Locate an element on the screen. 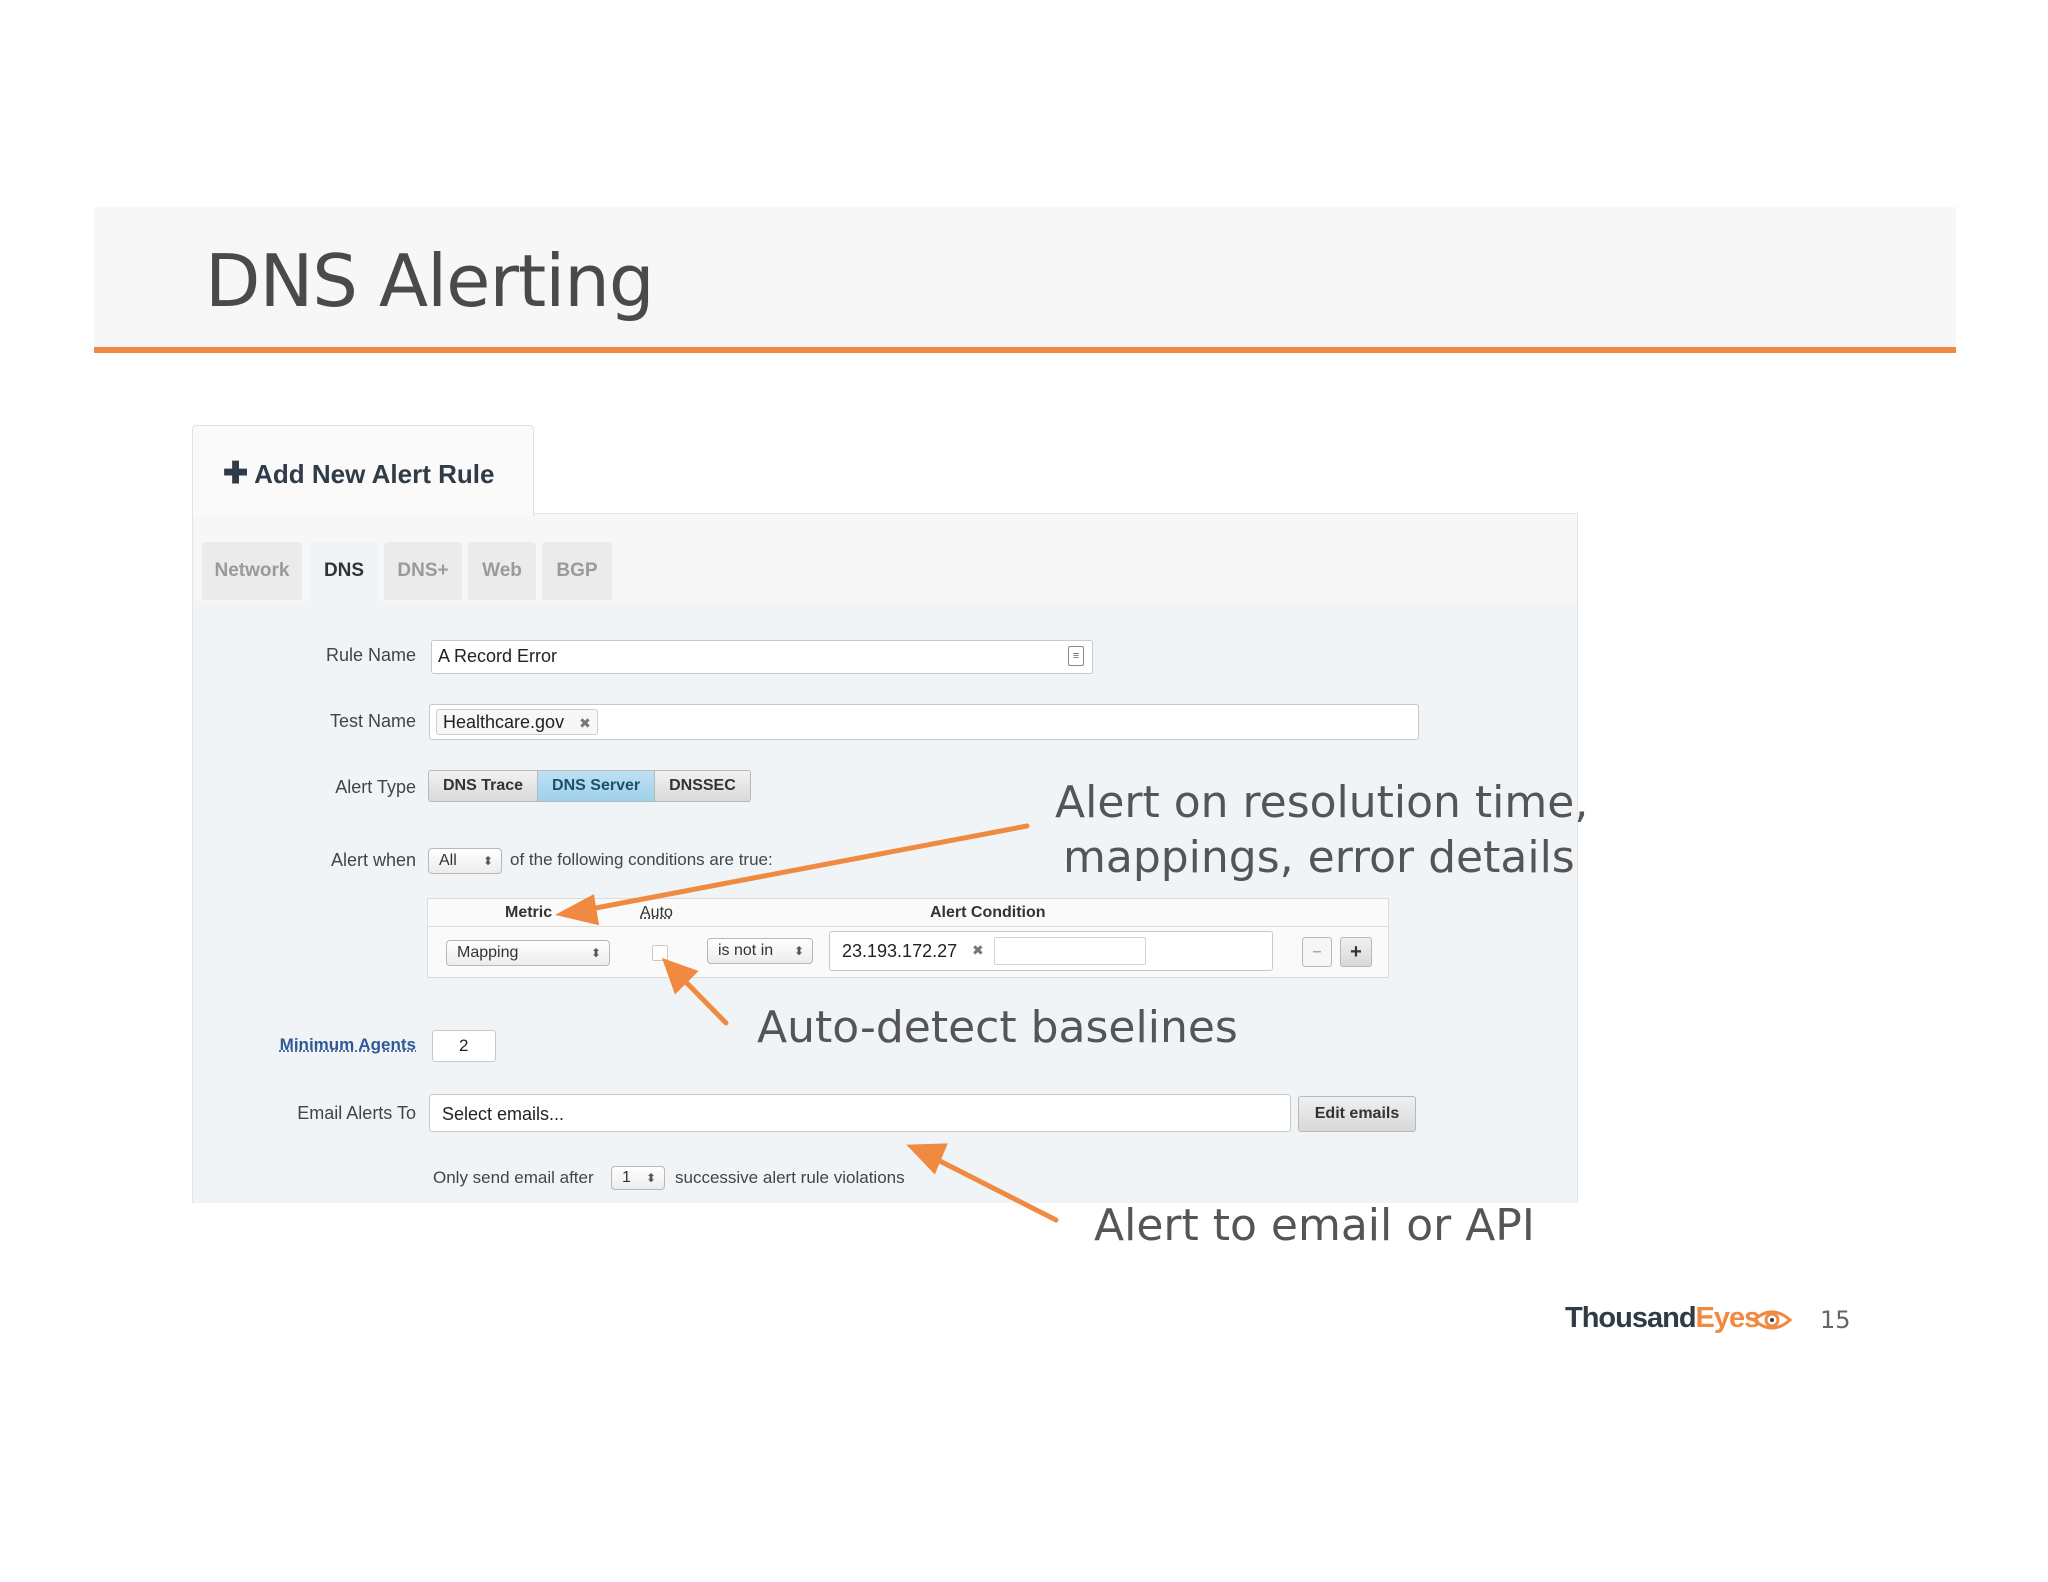 This screenshot has height=1582, width=2048. remove-condition-button: – is located at coordinates (1317, 952).